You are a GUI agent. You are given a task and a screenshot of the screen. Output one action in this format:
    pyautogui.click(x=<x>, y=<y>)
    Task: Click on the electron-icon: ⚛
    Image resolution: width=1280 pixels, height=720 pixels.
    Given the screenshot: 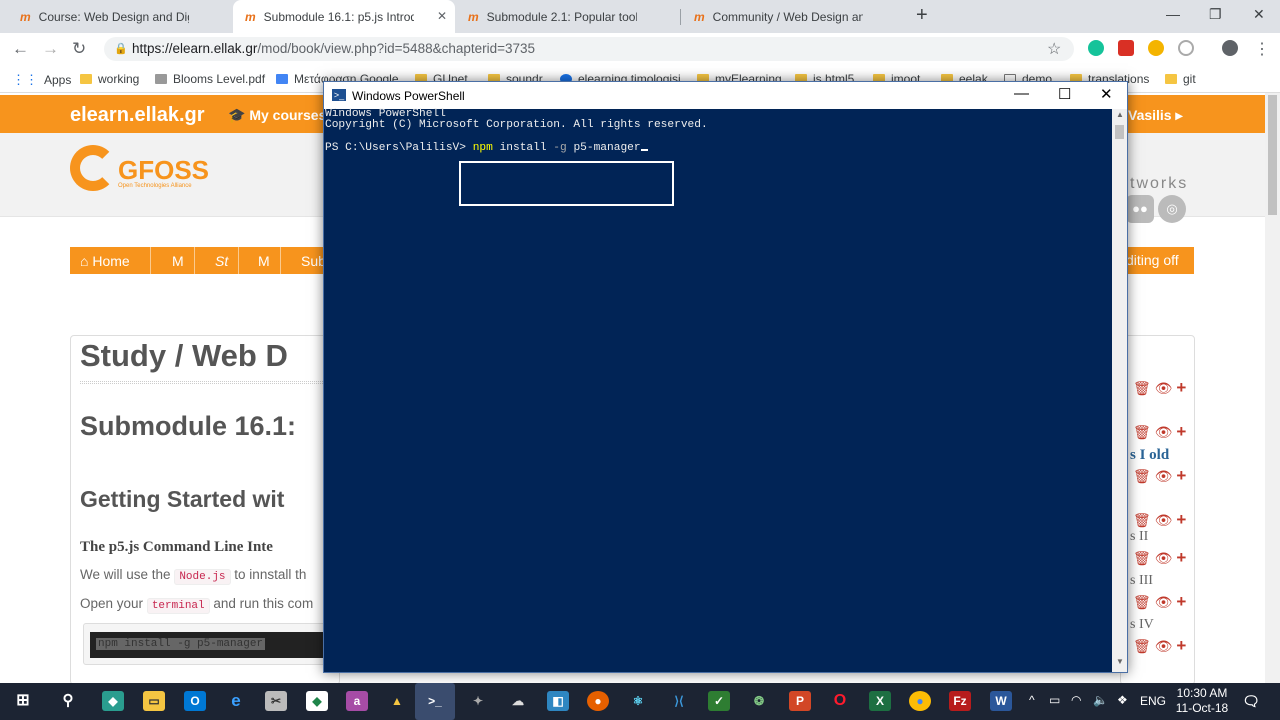 What is the action you would take?
    pyautogui.click(x=638, y=701)
    